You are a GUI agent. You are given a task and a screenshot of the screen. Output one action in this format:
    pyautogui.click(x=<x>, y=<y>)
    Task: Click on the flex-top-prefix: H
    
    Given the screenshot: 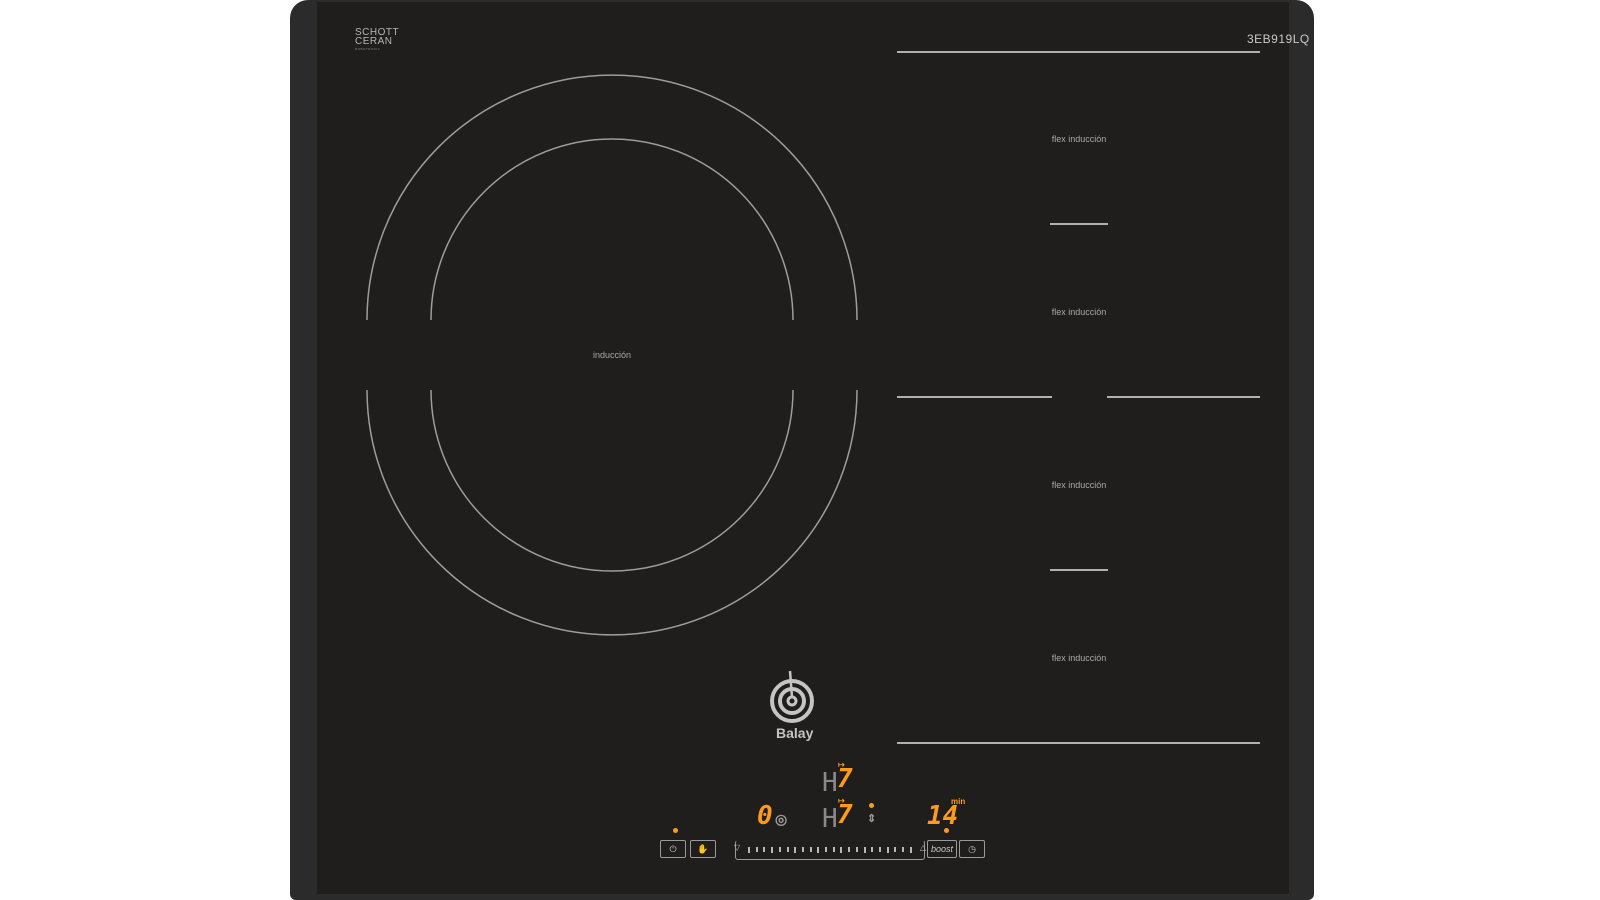 What is the action you would take?
    pyautogui.click(x=830, y=783)
    